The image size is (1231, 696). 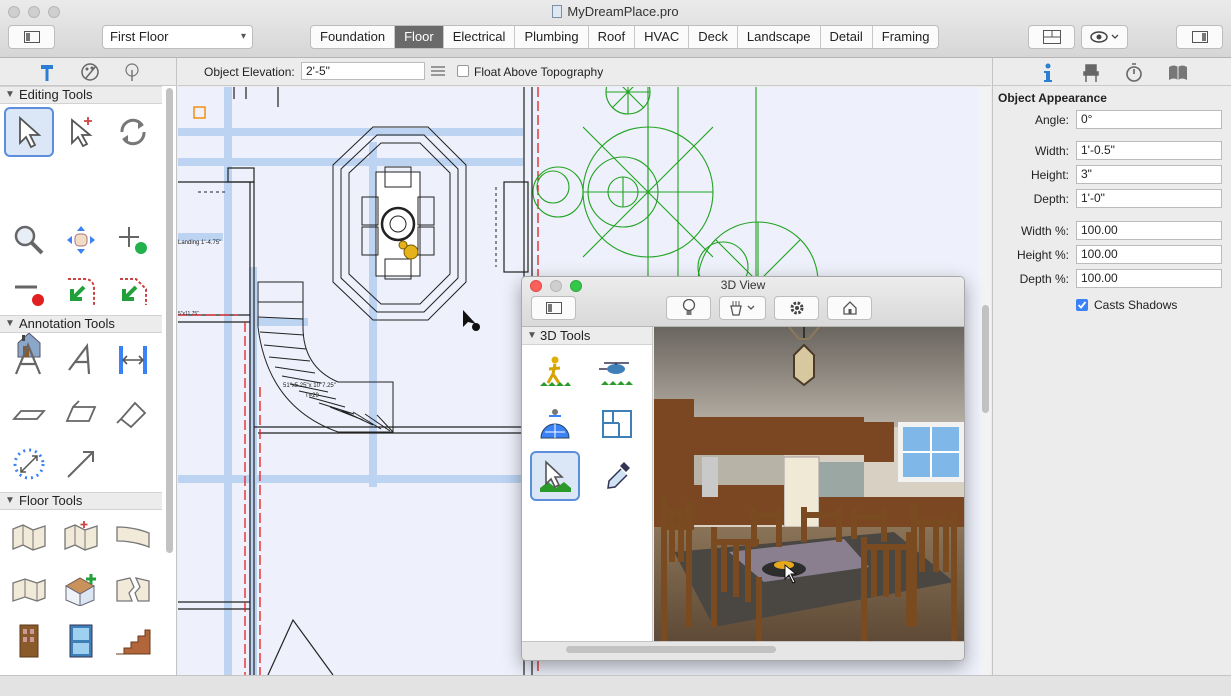 What do you see at coordinates (29, 295) in the screenshot?
I see `line-minus-icon` at bounding box center [29, 295].